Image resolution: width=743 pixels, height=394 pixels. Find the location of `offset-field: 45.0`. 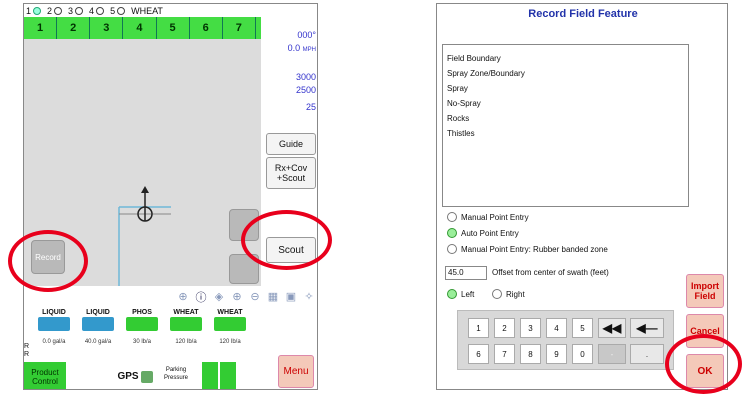

offset-field: 45.0 is located at coordinates (466, 273).